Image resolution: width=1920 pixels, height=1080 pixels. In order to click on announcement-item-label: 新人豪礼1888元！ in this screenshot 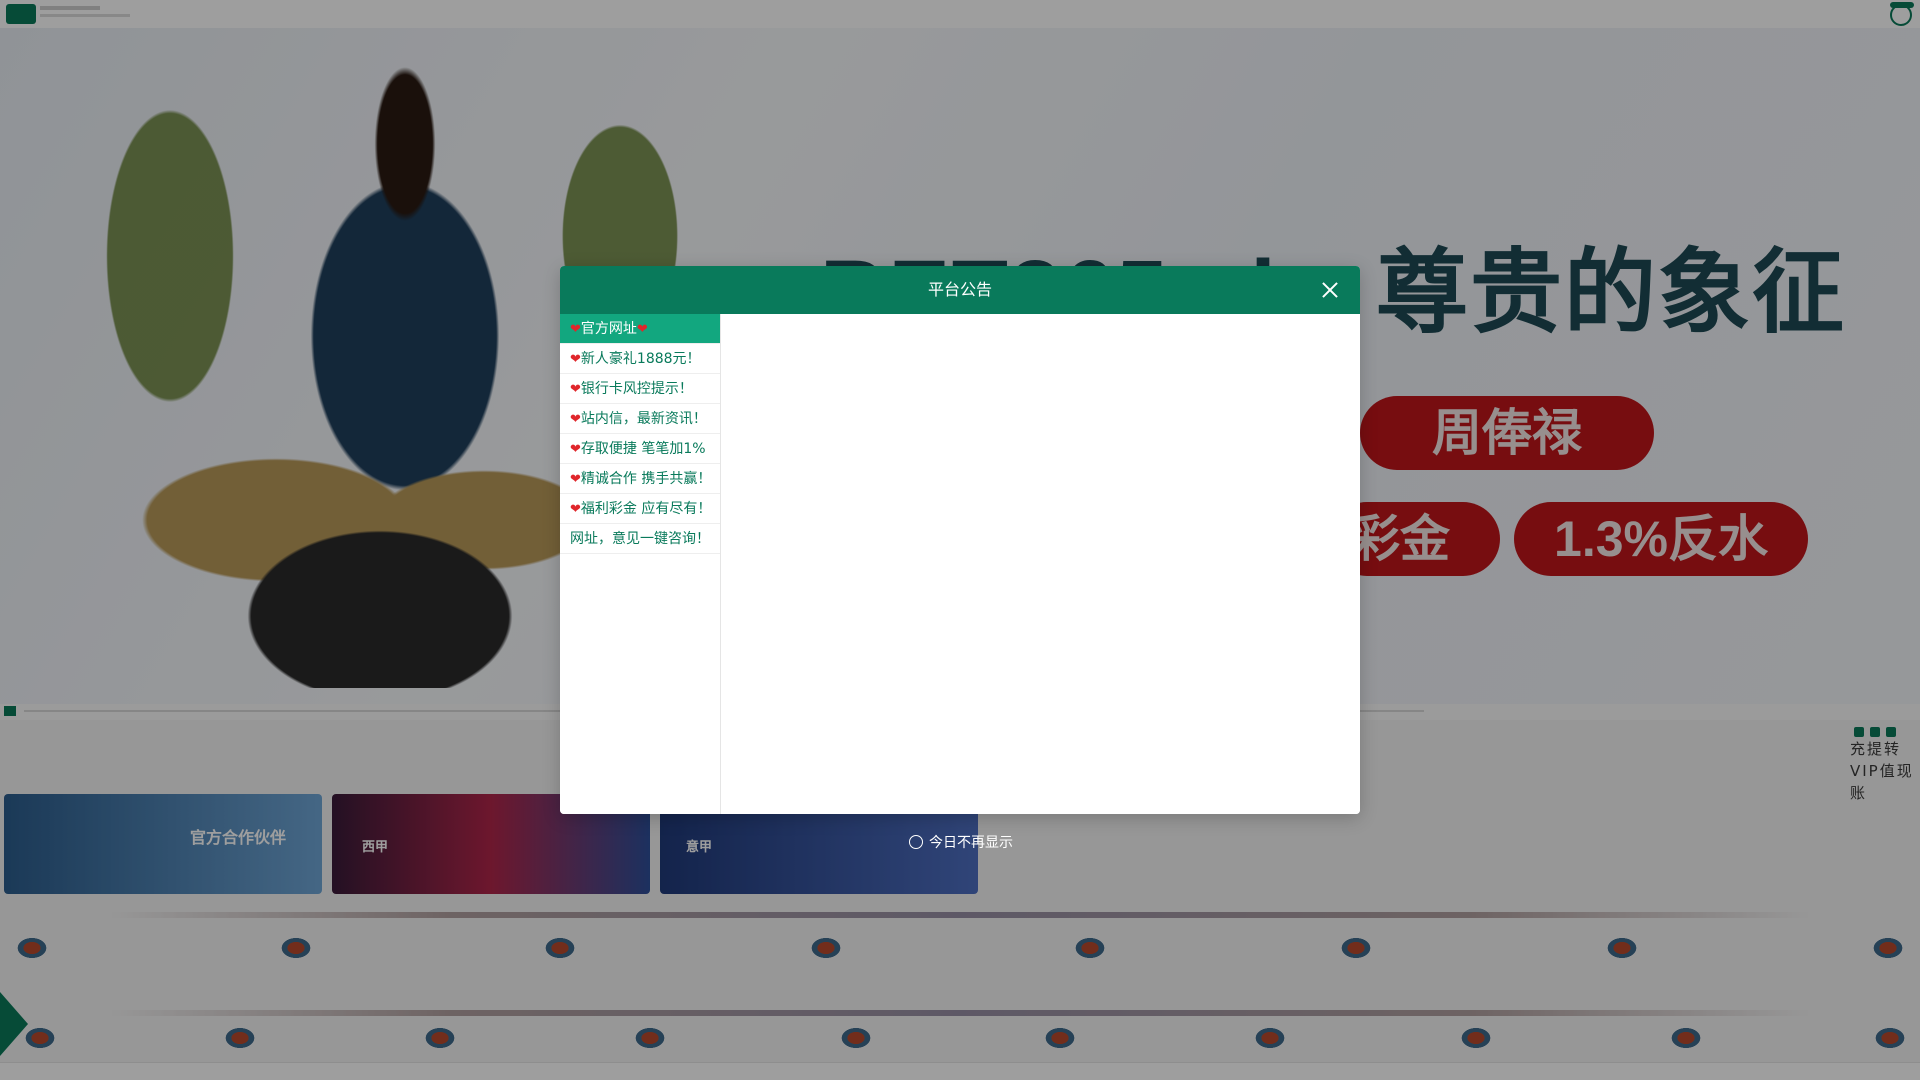, I will do `click(640, 359)`.